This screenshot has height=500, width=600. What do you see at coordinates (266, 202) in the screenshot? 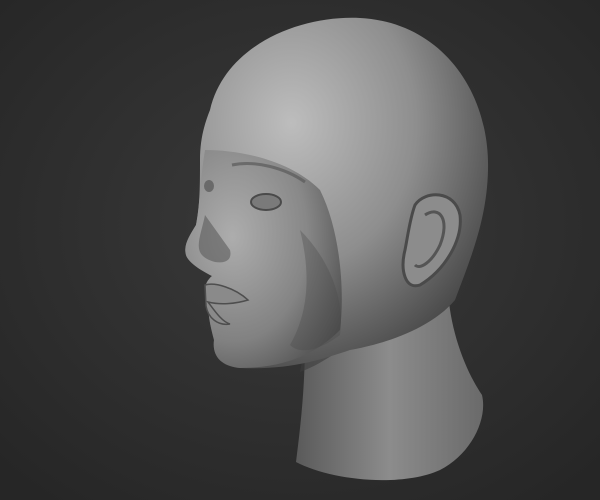
I see `eye` at bounding box center [266, 202].